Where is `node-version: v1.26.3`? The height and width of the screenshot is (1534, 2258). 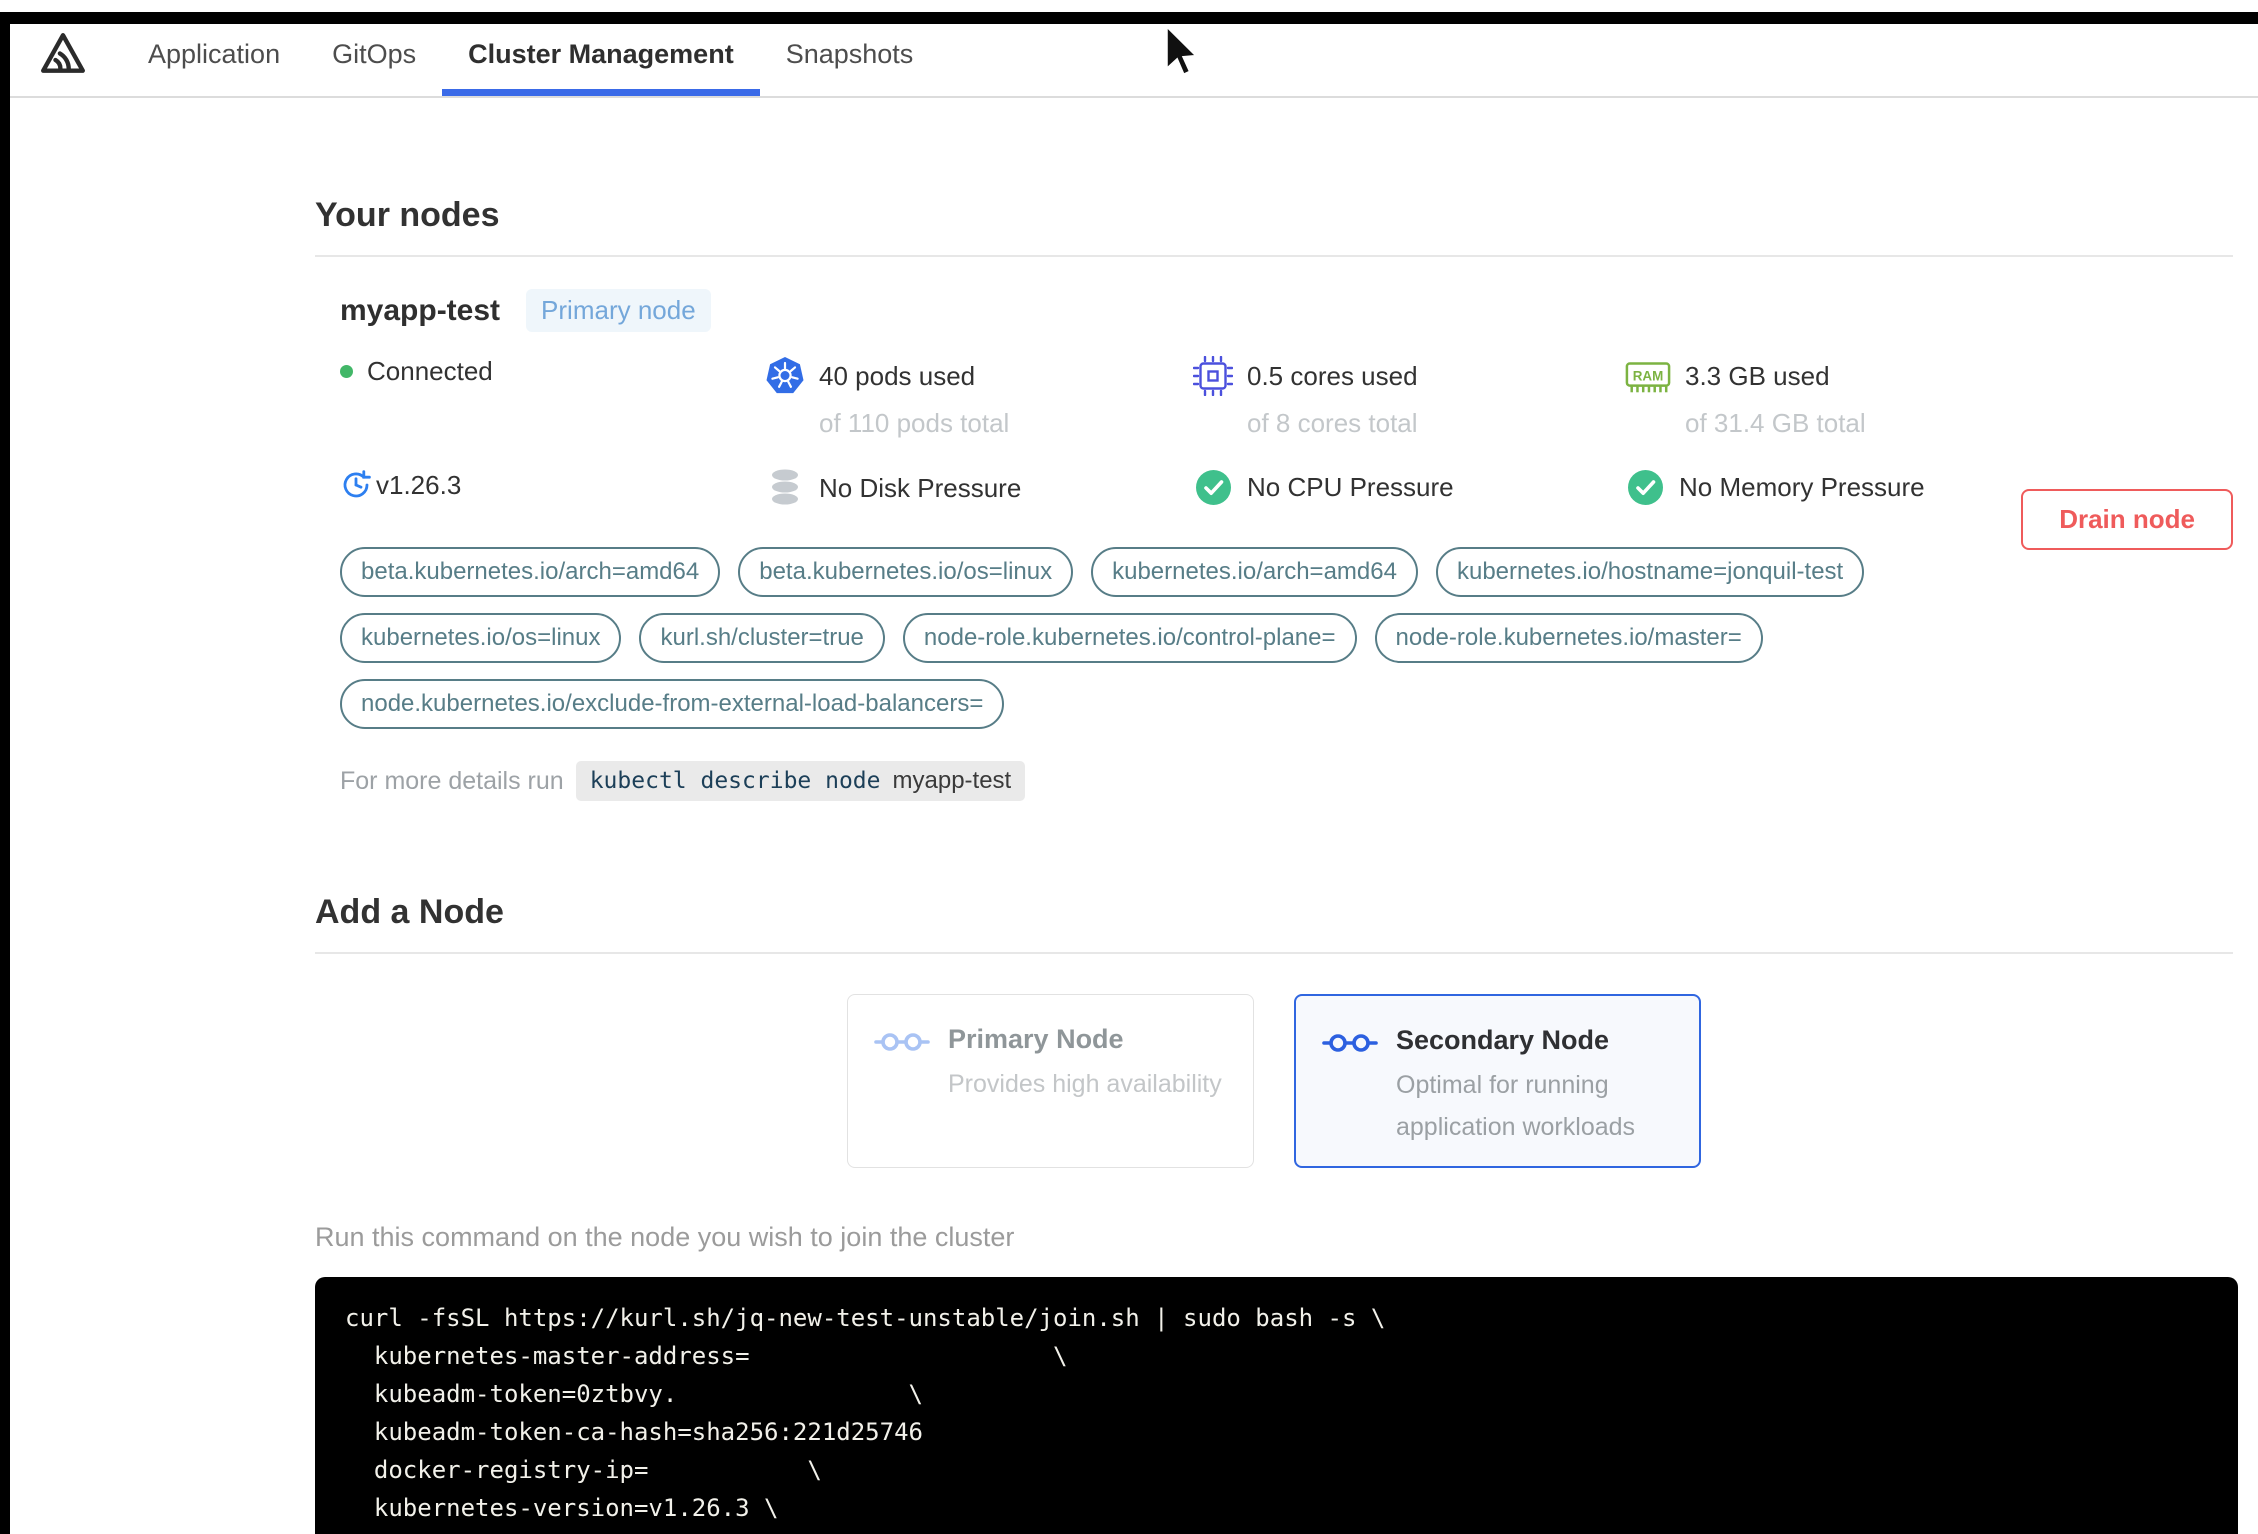 node-version: v1.26.3 is located at coordinates (552, 485).